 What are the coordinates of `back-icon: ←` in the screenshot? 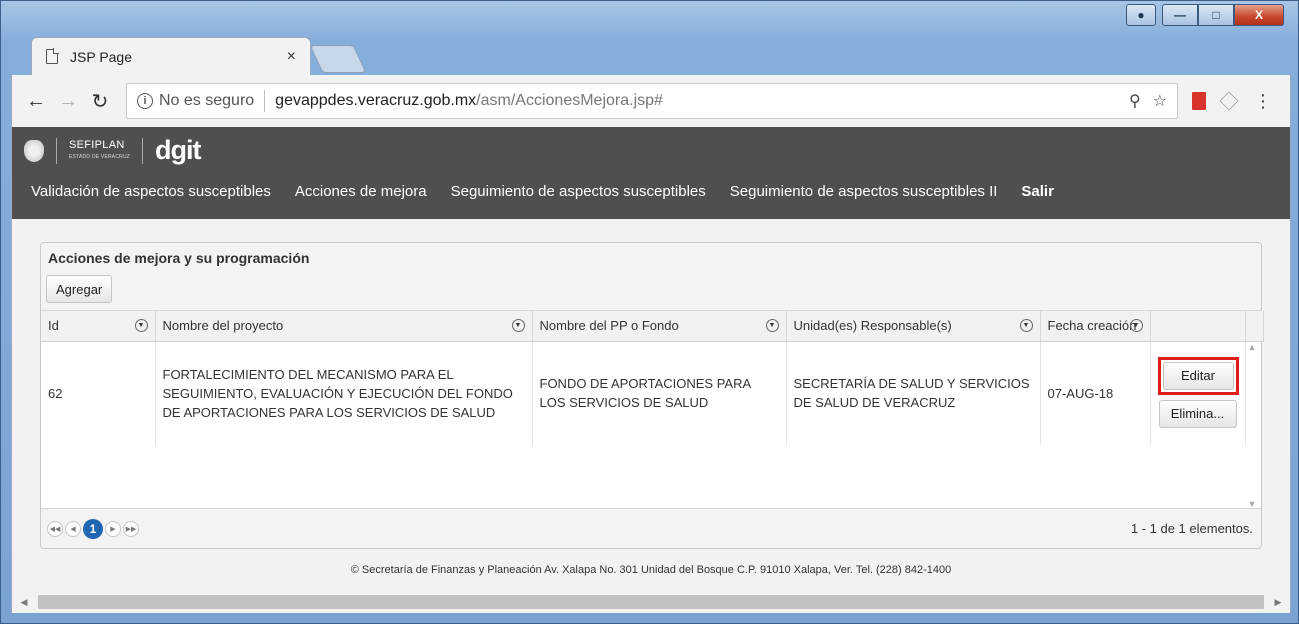 It's located at (36, 101).